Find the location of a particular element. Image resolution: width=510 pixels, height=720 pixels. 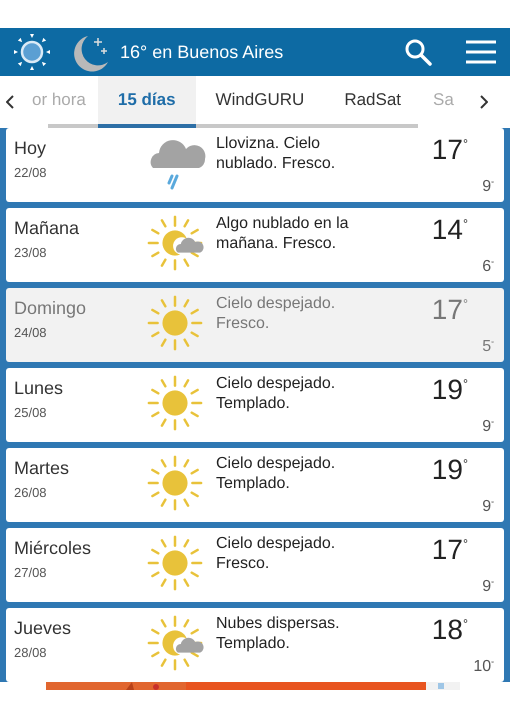

tab: 15 días is located at coordinates (147, 102).